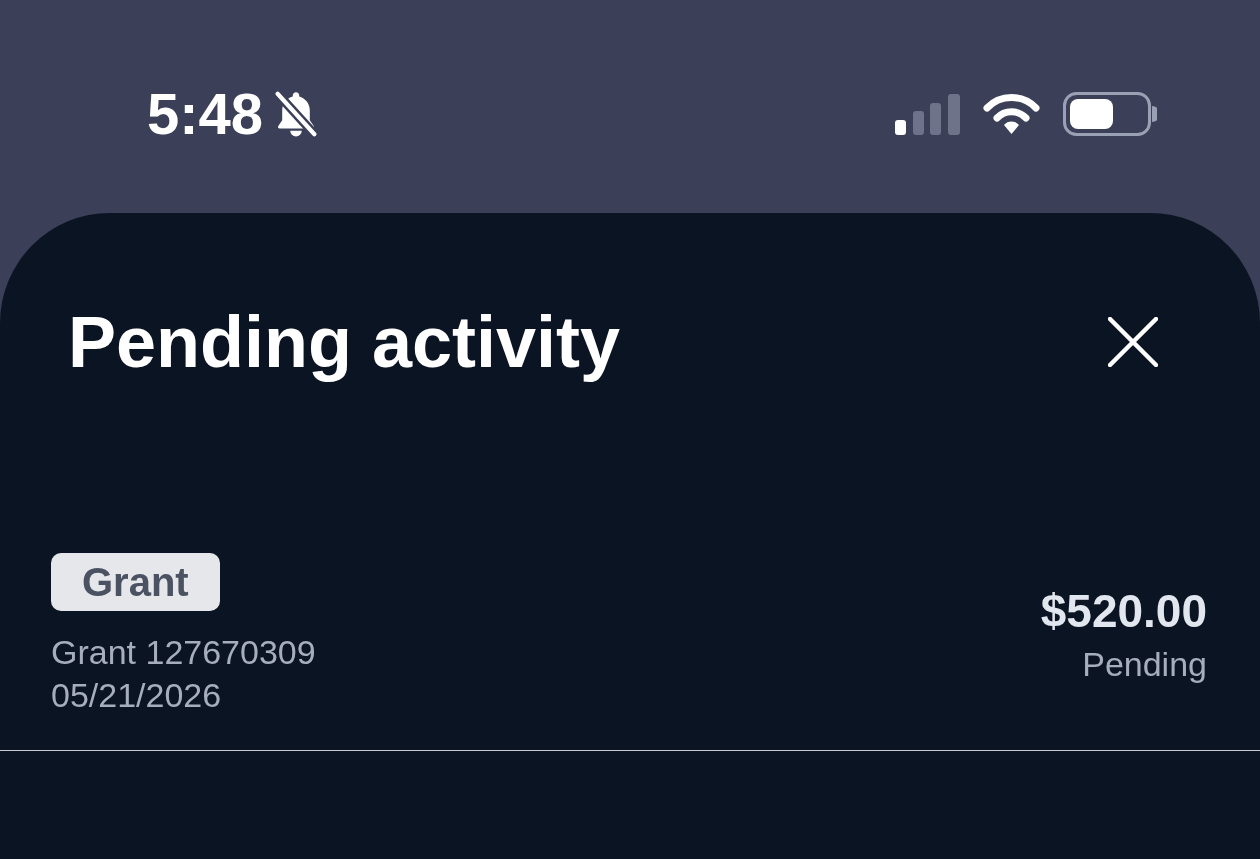 This screenshot has width=1260, height=859. Describe the element at coordinates (1011, 114) in the screenshot. I see `wifi-icon` at that location.